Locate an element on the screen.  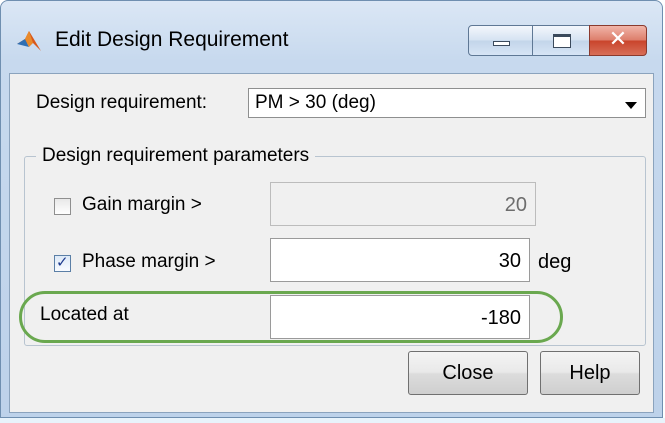
parameters-group-title: Design requirement parameters is located at coordinates (176, 156).